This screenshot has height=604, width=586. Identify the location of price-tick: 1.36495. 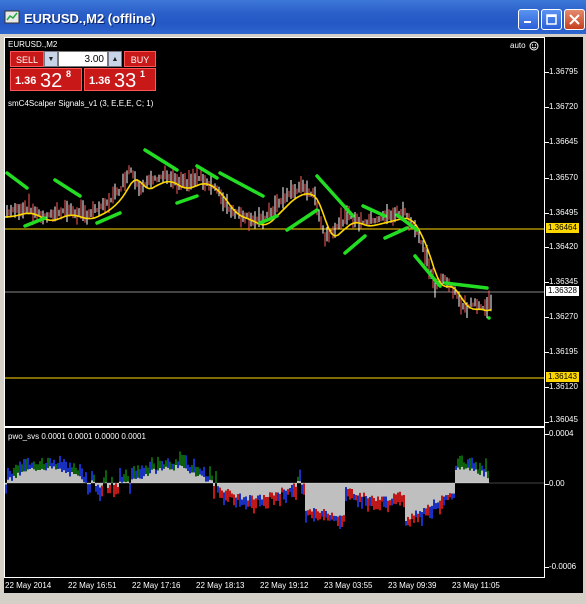
(563, 212).